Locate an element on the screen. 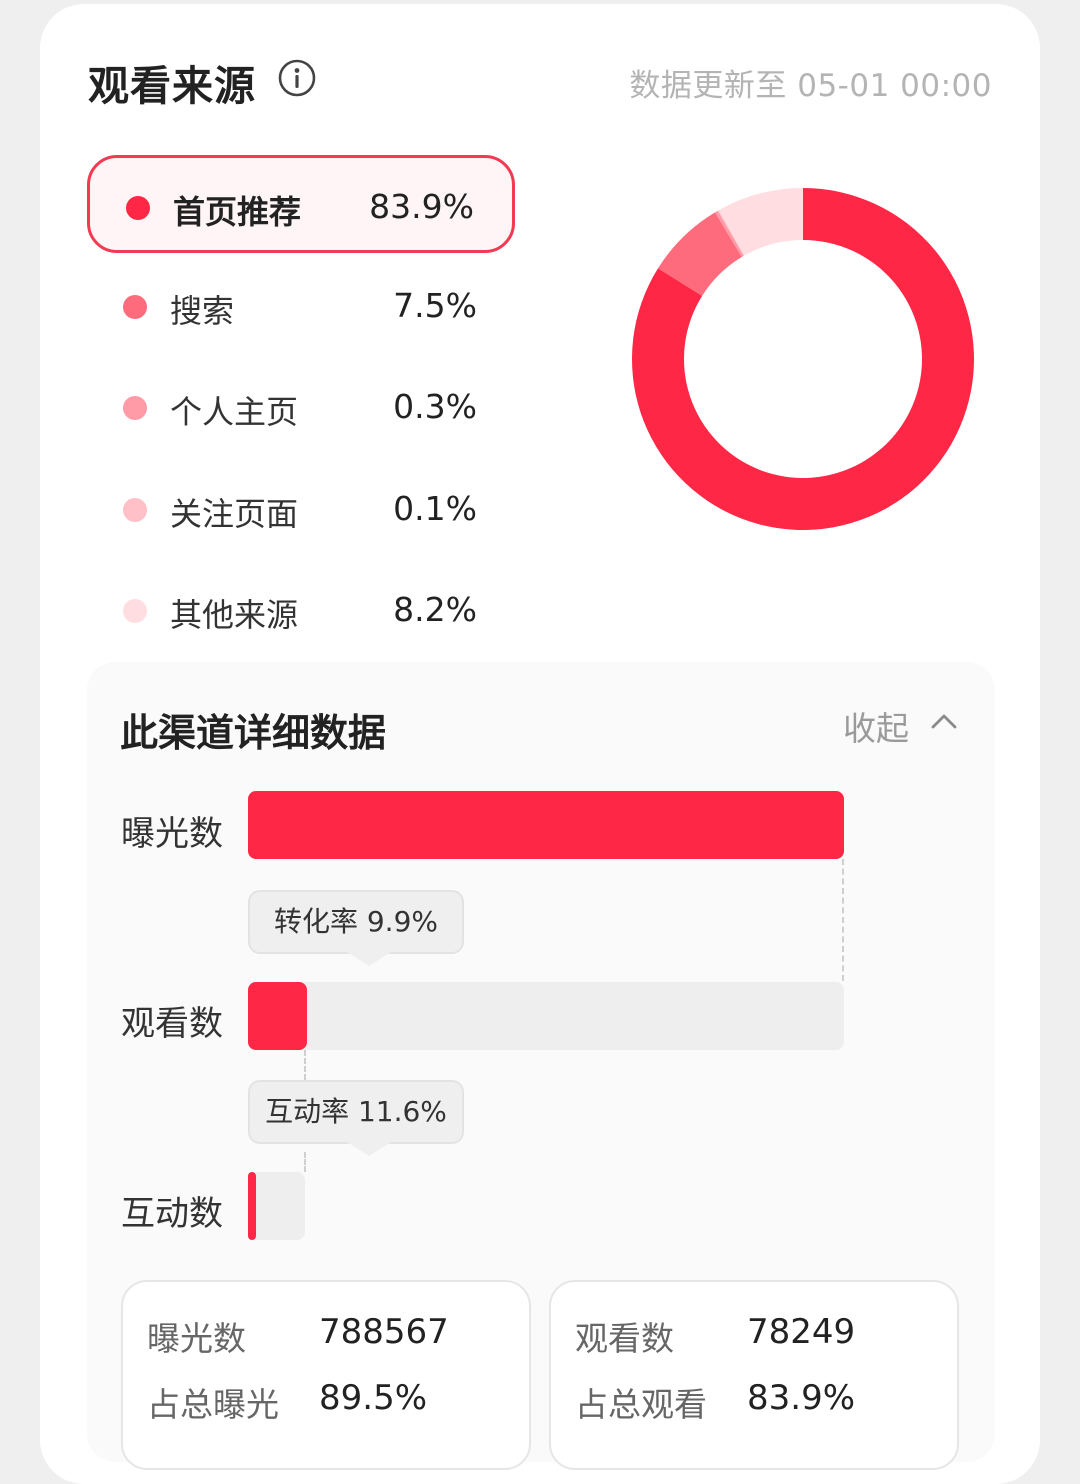 The height and width of the screenshot is (1484, 1080). legend-value: 0.3% is located at coordinates (435, 406).